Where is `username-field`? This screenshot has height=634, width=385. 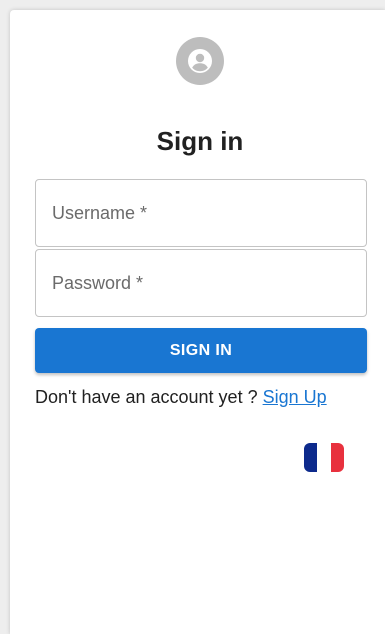 username-field is located at coordinates (201, 213).